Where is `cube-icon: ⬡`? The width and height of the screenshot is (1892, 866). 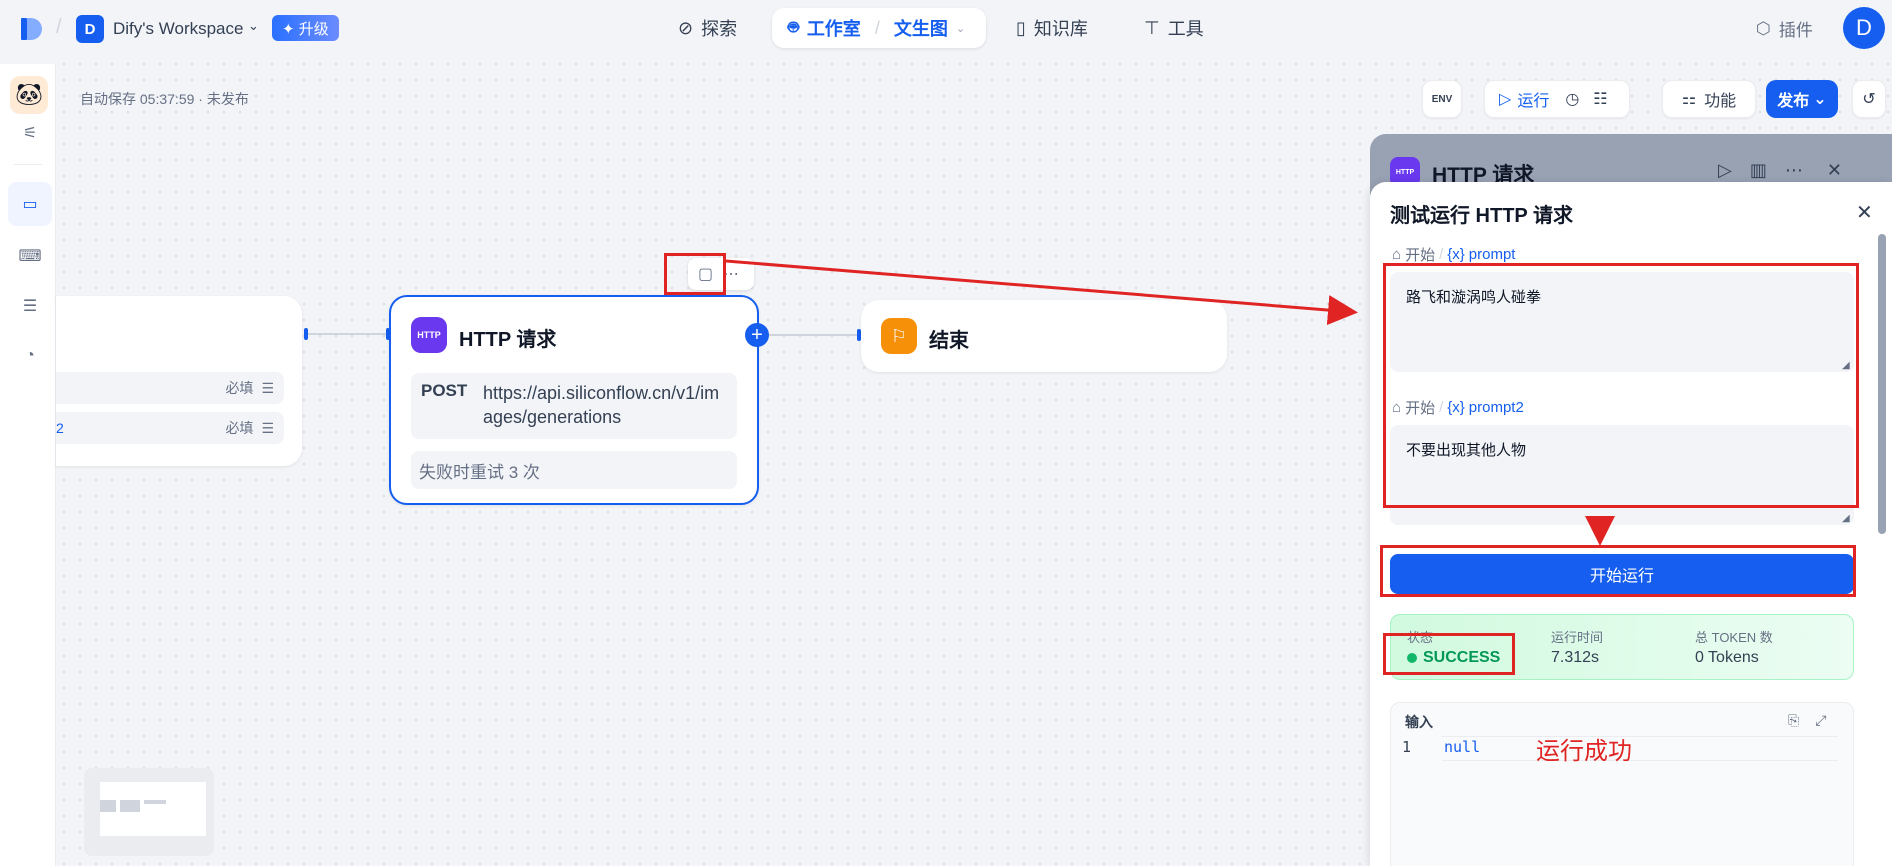 cube-icon: ⬡ is located at coordinates (1763, 28).